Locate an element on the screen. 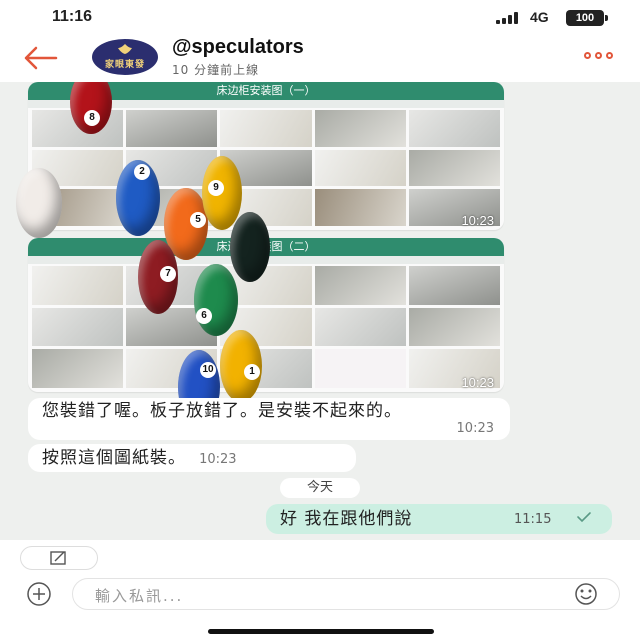  sticker-button is located at coordinates (59, 558).